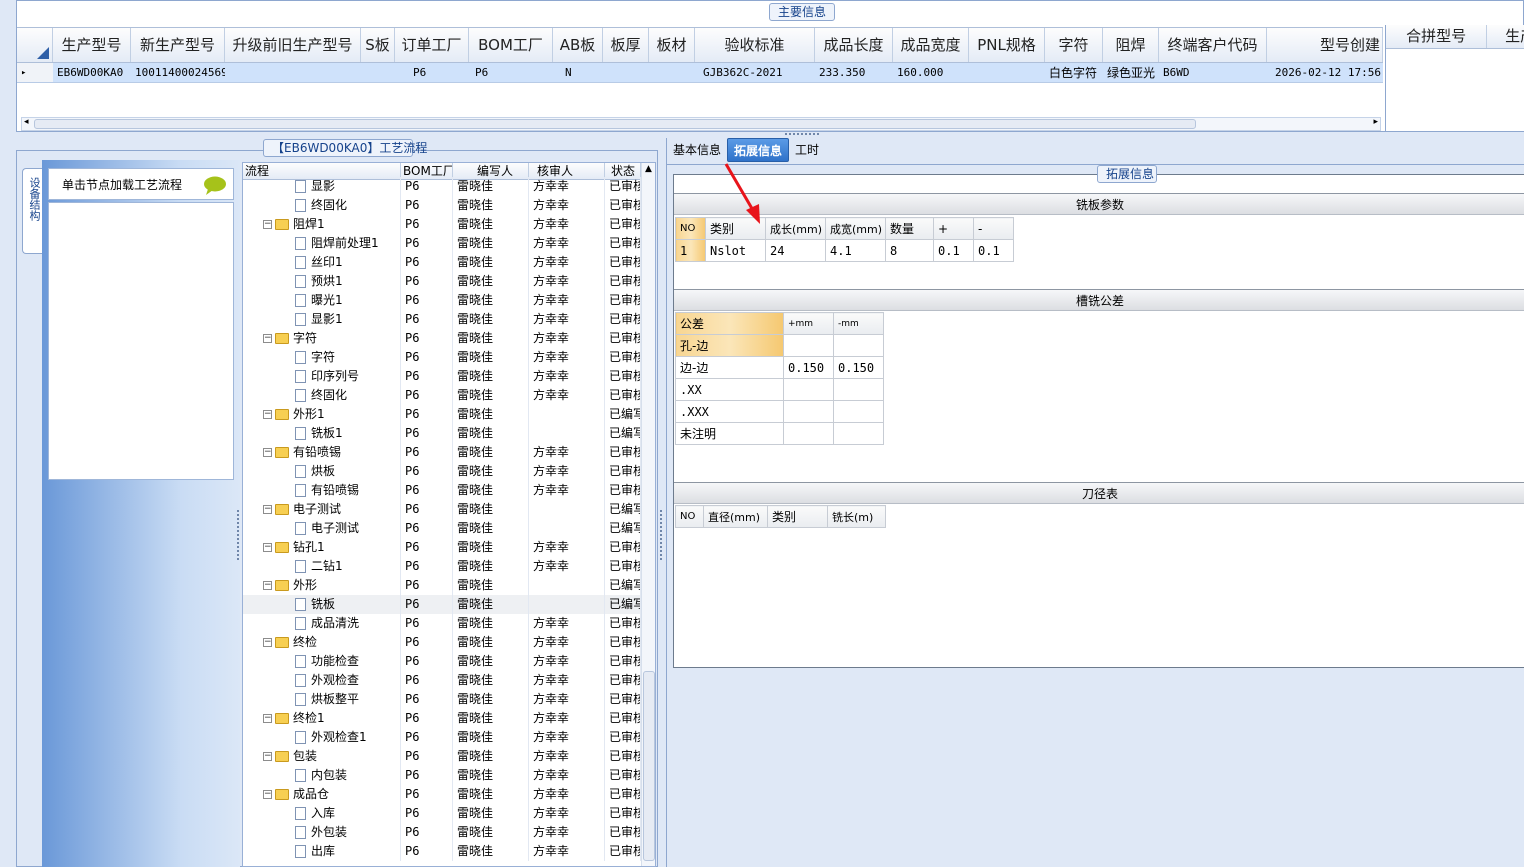 Image resolution: width=1524 pixels, height=867 pixels. I want to click on cutter-table: NO 直径(mm) 类别 铣长(m), so click(780, 516).